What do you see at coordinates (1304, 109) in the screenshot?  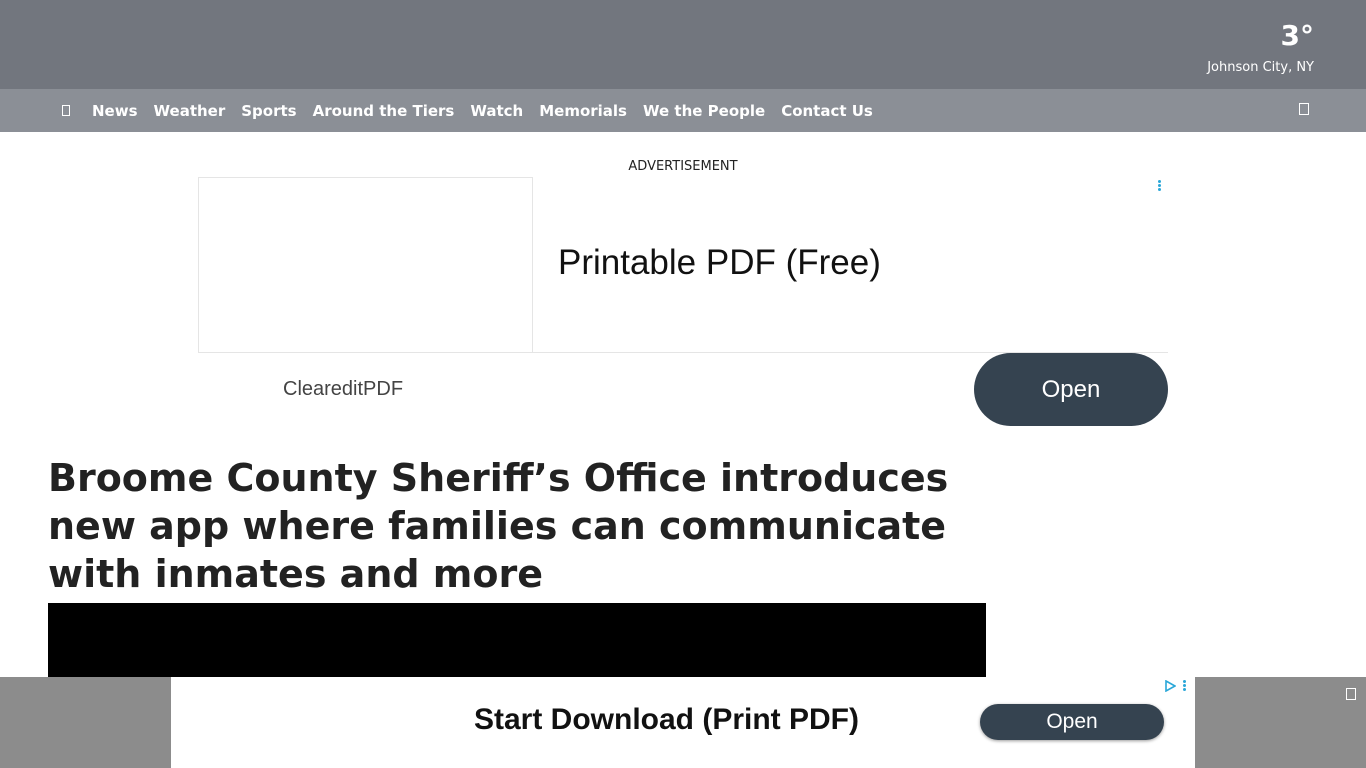 I see `search-icon` at bounding box center [1304, 109].